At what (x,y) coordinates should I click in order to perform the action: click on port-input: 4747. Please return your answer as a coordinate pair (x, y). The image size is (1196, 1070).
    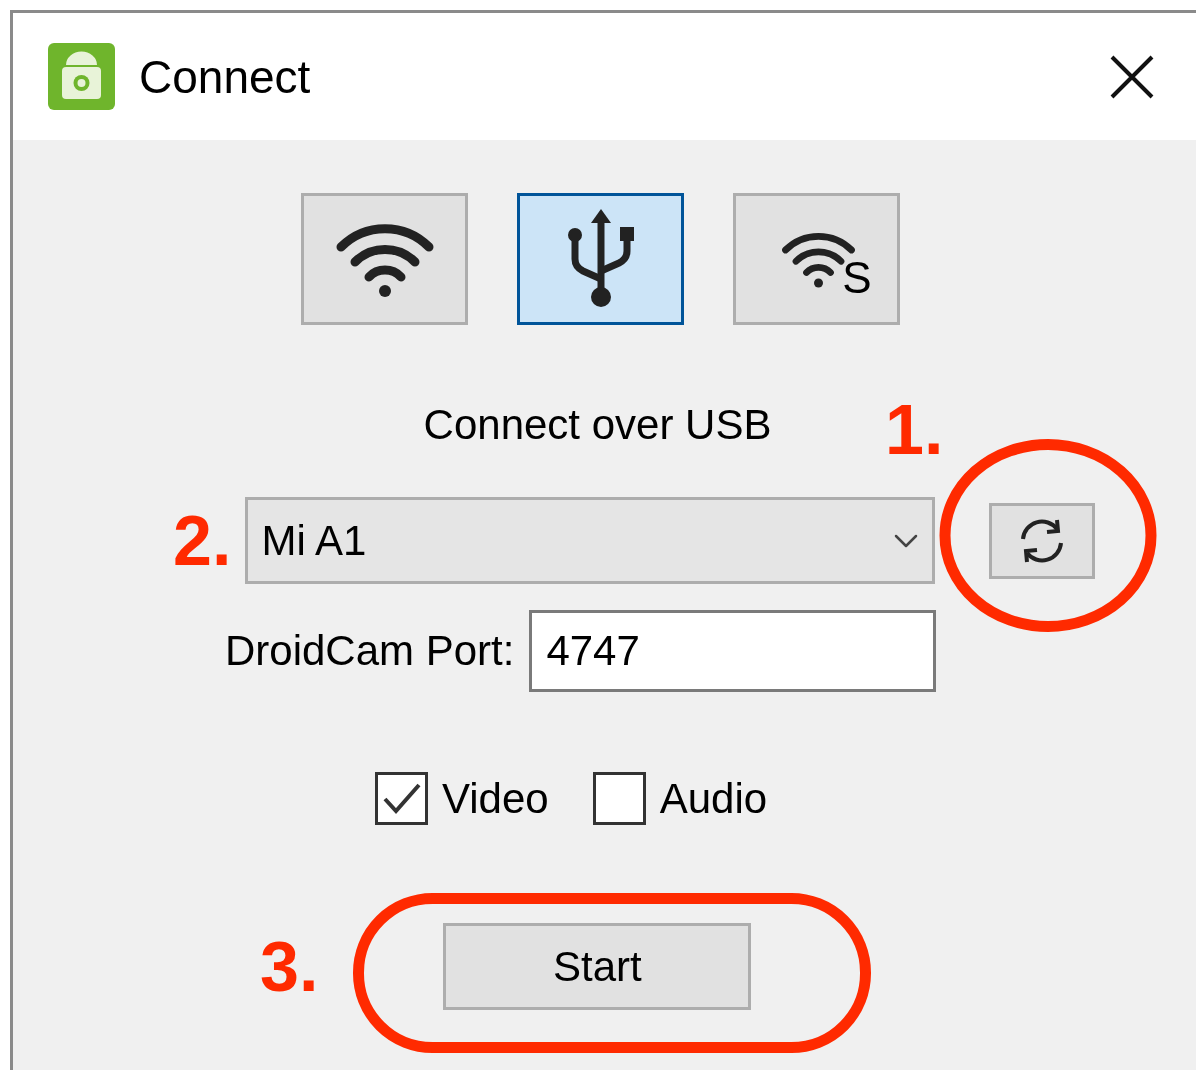
    Looking at the image, I should click on (733, 651).